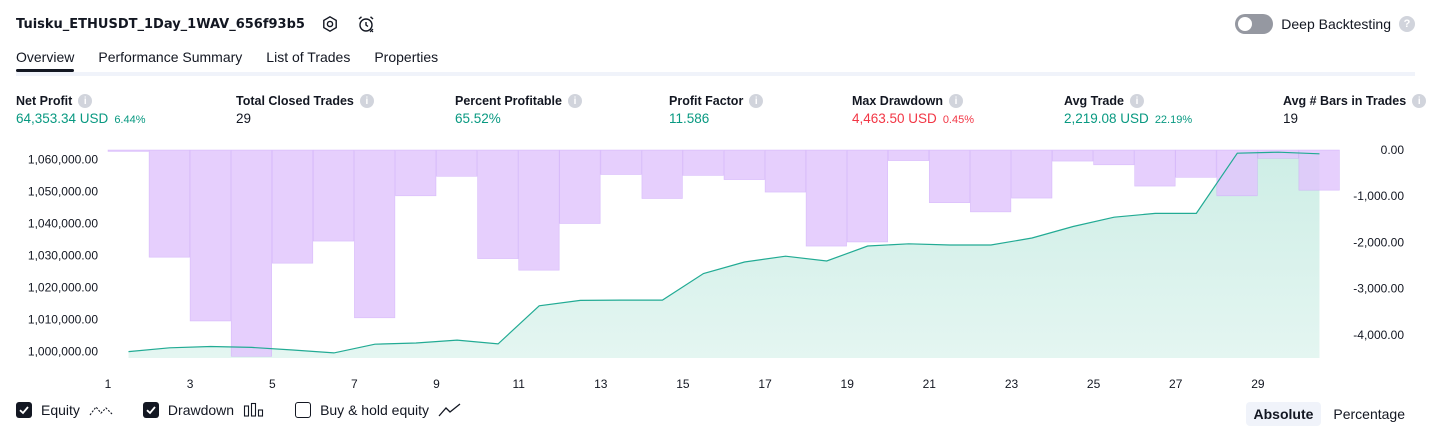 The image size is (1431, 438). What do you see at coordinates (930, 384) in the screenshot?
I see `x-axis-tick-label: 21` at bounding box center [930, 384].